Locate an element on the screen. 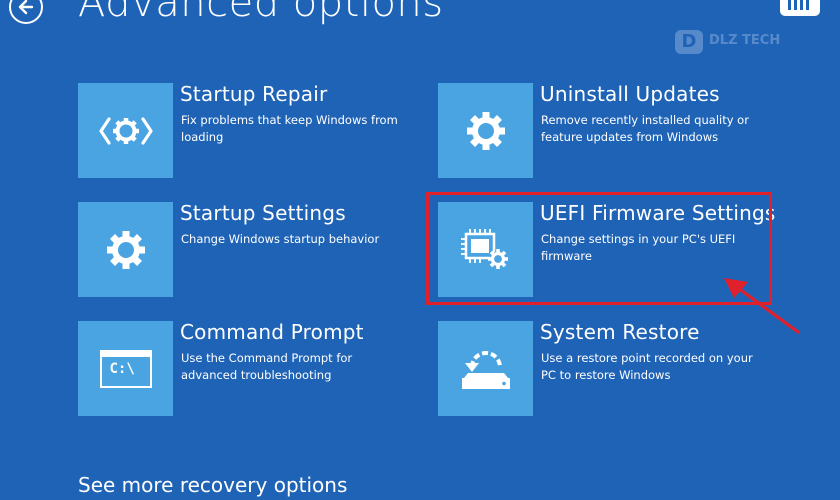 The image size is (840, 500). command-prompt-icon-box: C:\ is located at coordinates (125, 368).